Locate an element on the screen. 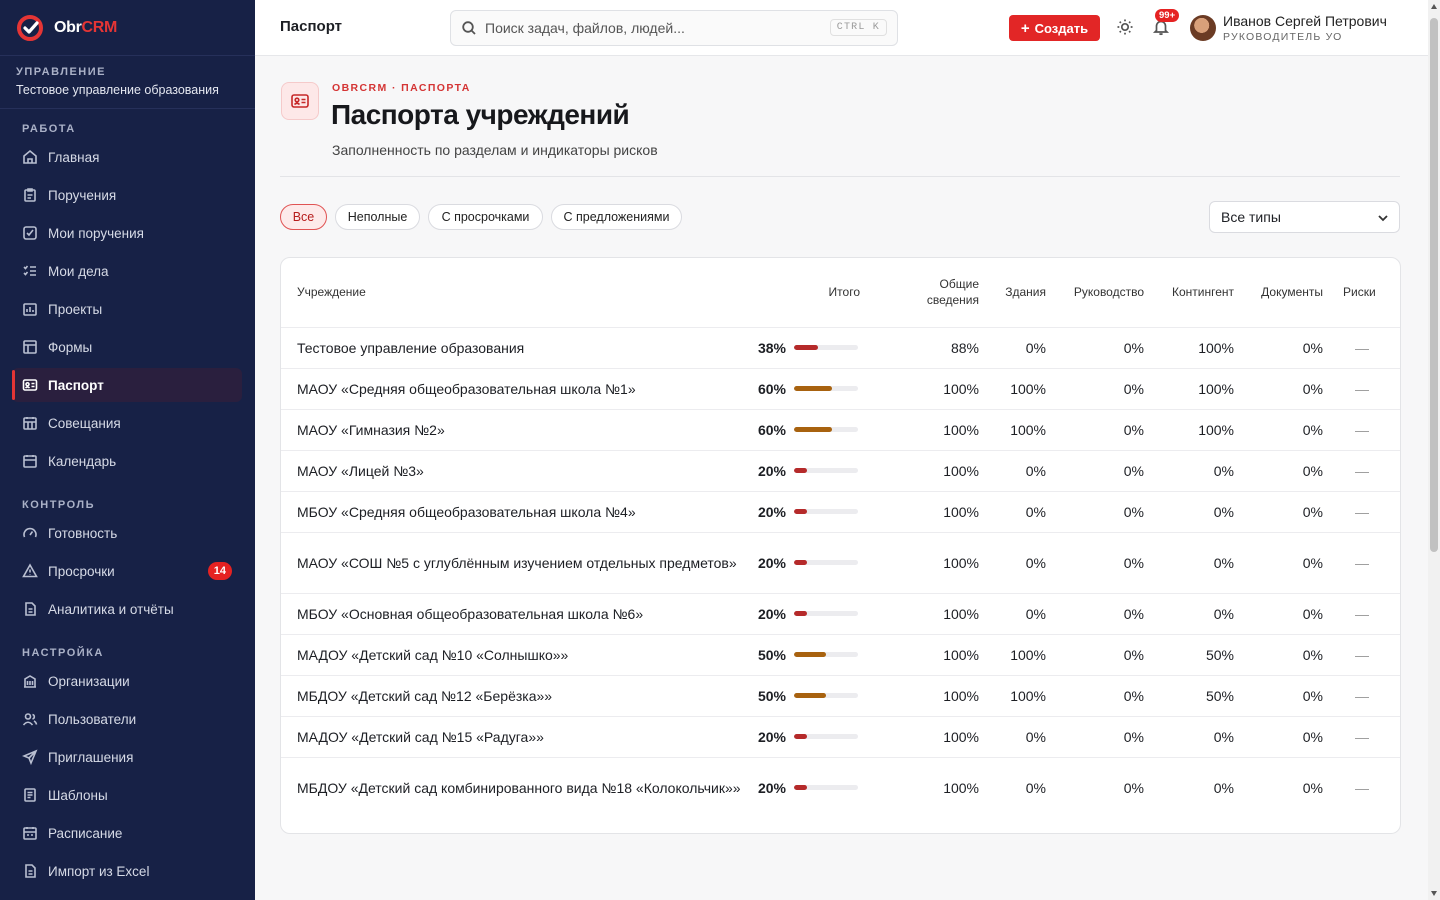 Image resolution: width=1440 pixels, height=900 pixels. institution-name: Тестовое управление образования is located at coordinates (518, 348).